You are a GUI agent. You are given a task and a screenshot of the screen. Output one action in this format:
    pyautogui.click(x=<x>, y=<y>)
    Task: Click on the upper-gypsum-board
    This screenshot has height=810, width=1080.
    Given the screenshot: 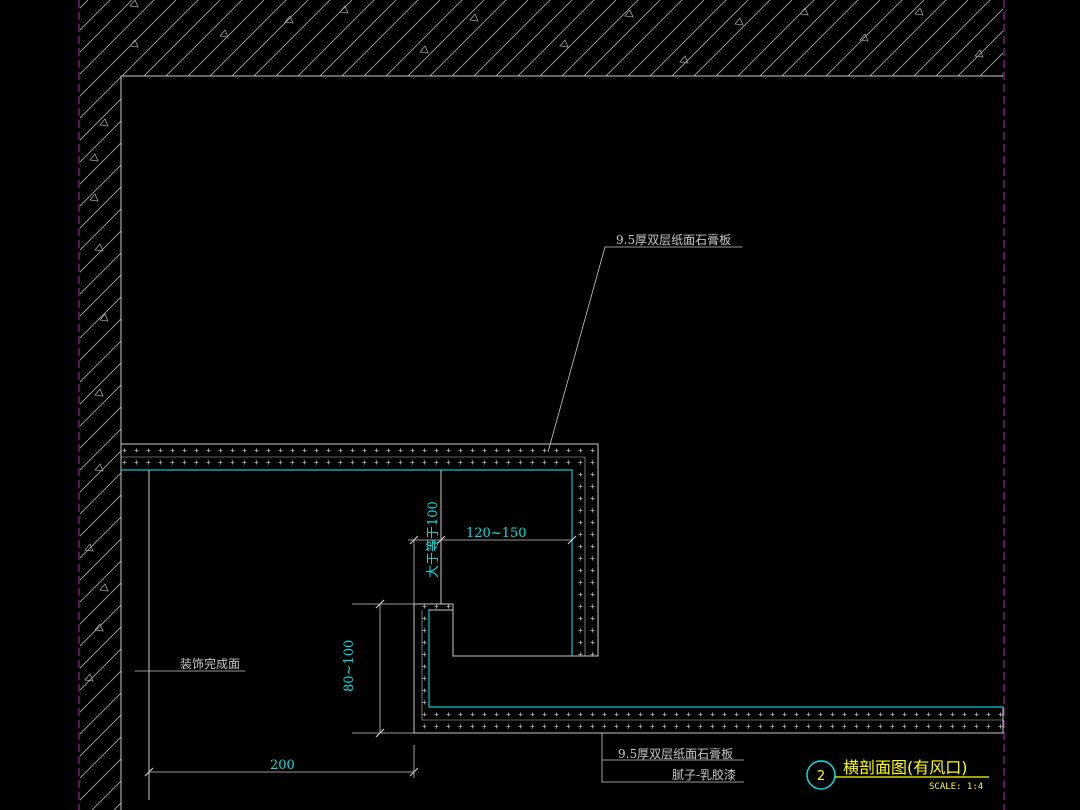 What is the action you would take?
    pyautogui.click(x=359, y=550)
    